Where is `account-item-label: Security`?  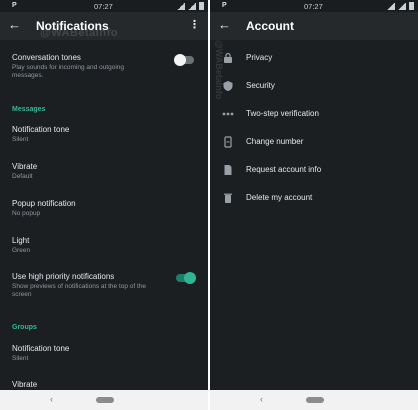
account-item-label: Security is located at coordinates (260, 85).